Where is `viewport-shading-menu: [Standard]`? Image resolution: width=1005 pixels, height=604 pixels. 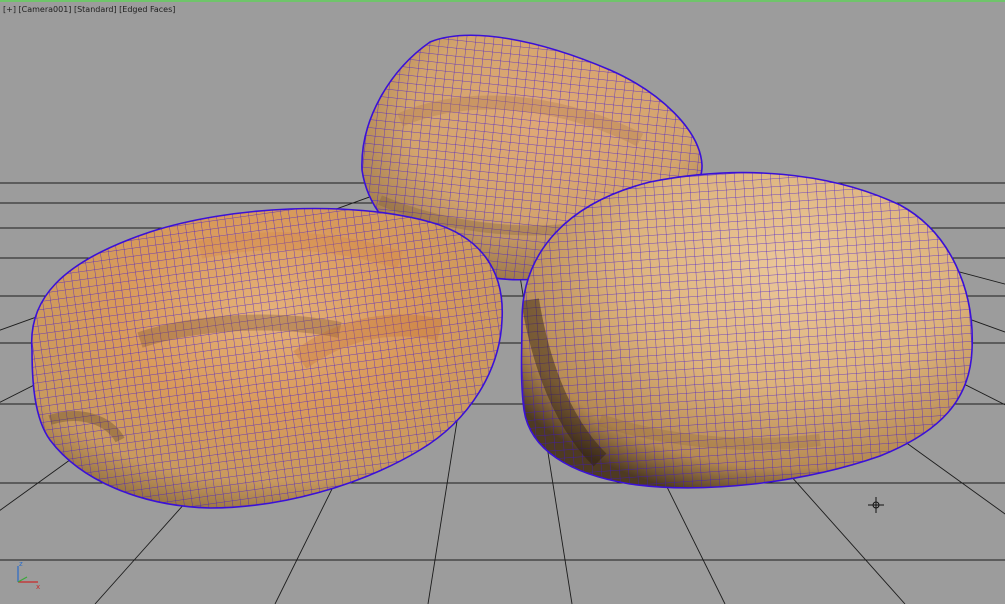
viewport-shading-menu: [Standard] is located at coordinates (95, 9).